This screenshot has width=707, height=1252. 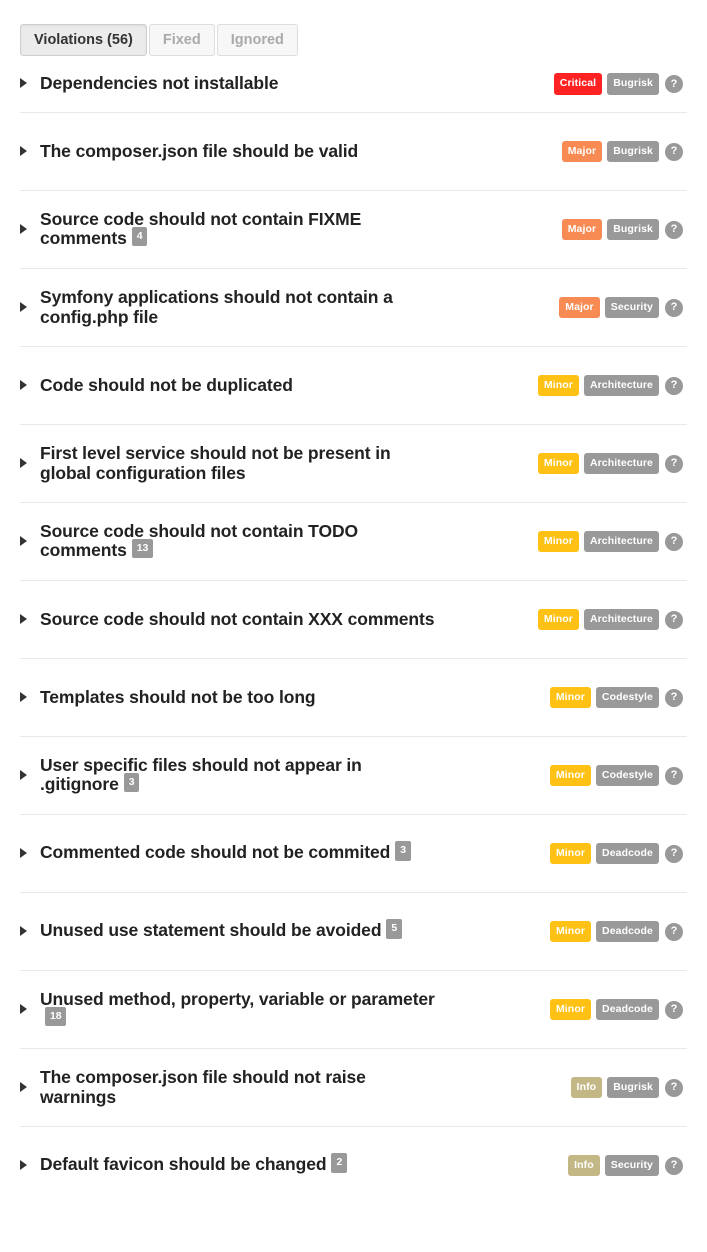 I want to click on violation-count-badge: 18, so click(x=56, y=1016).